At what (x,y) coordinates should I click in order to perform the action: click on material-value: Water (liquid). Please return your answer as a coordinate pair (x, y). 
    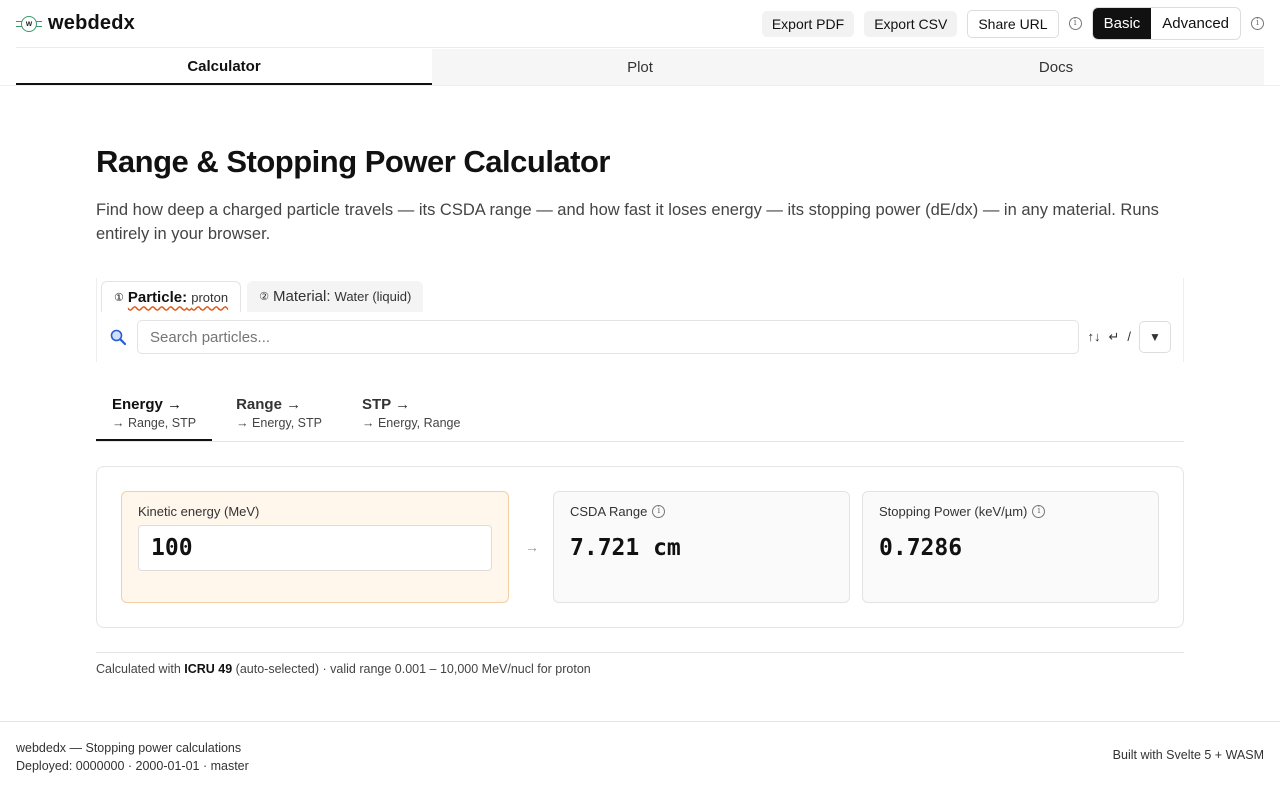
    Looking at the image, I should click on (373, 296).